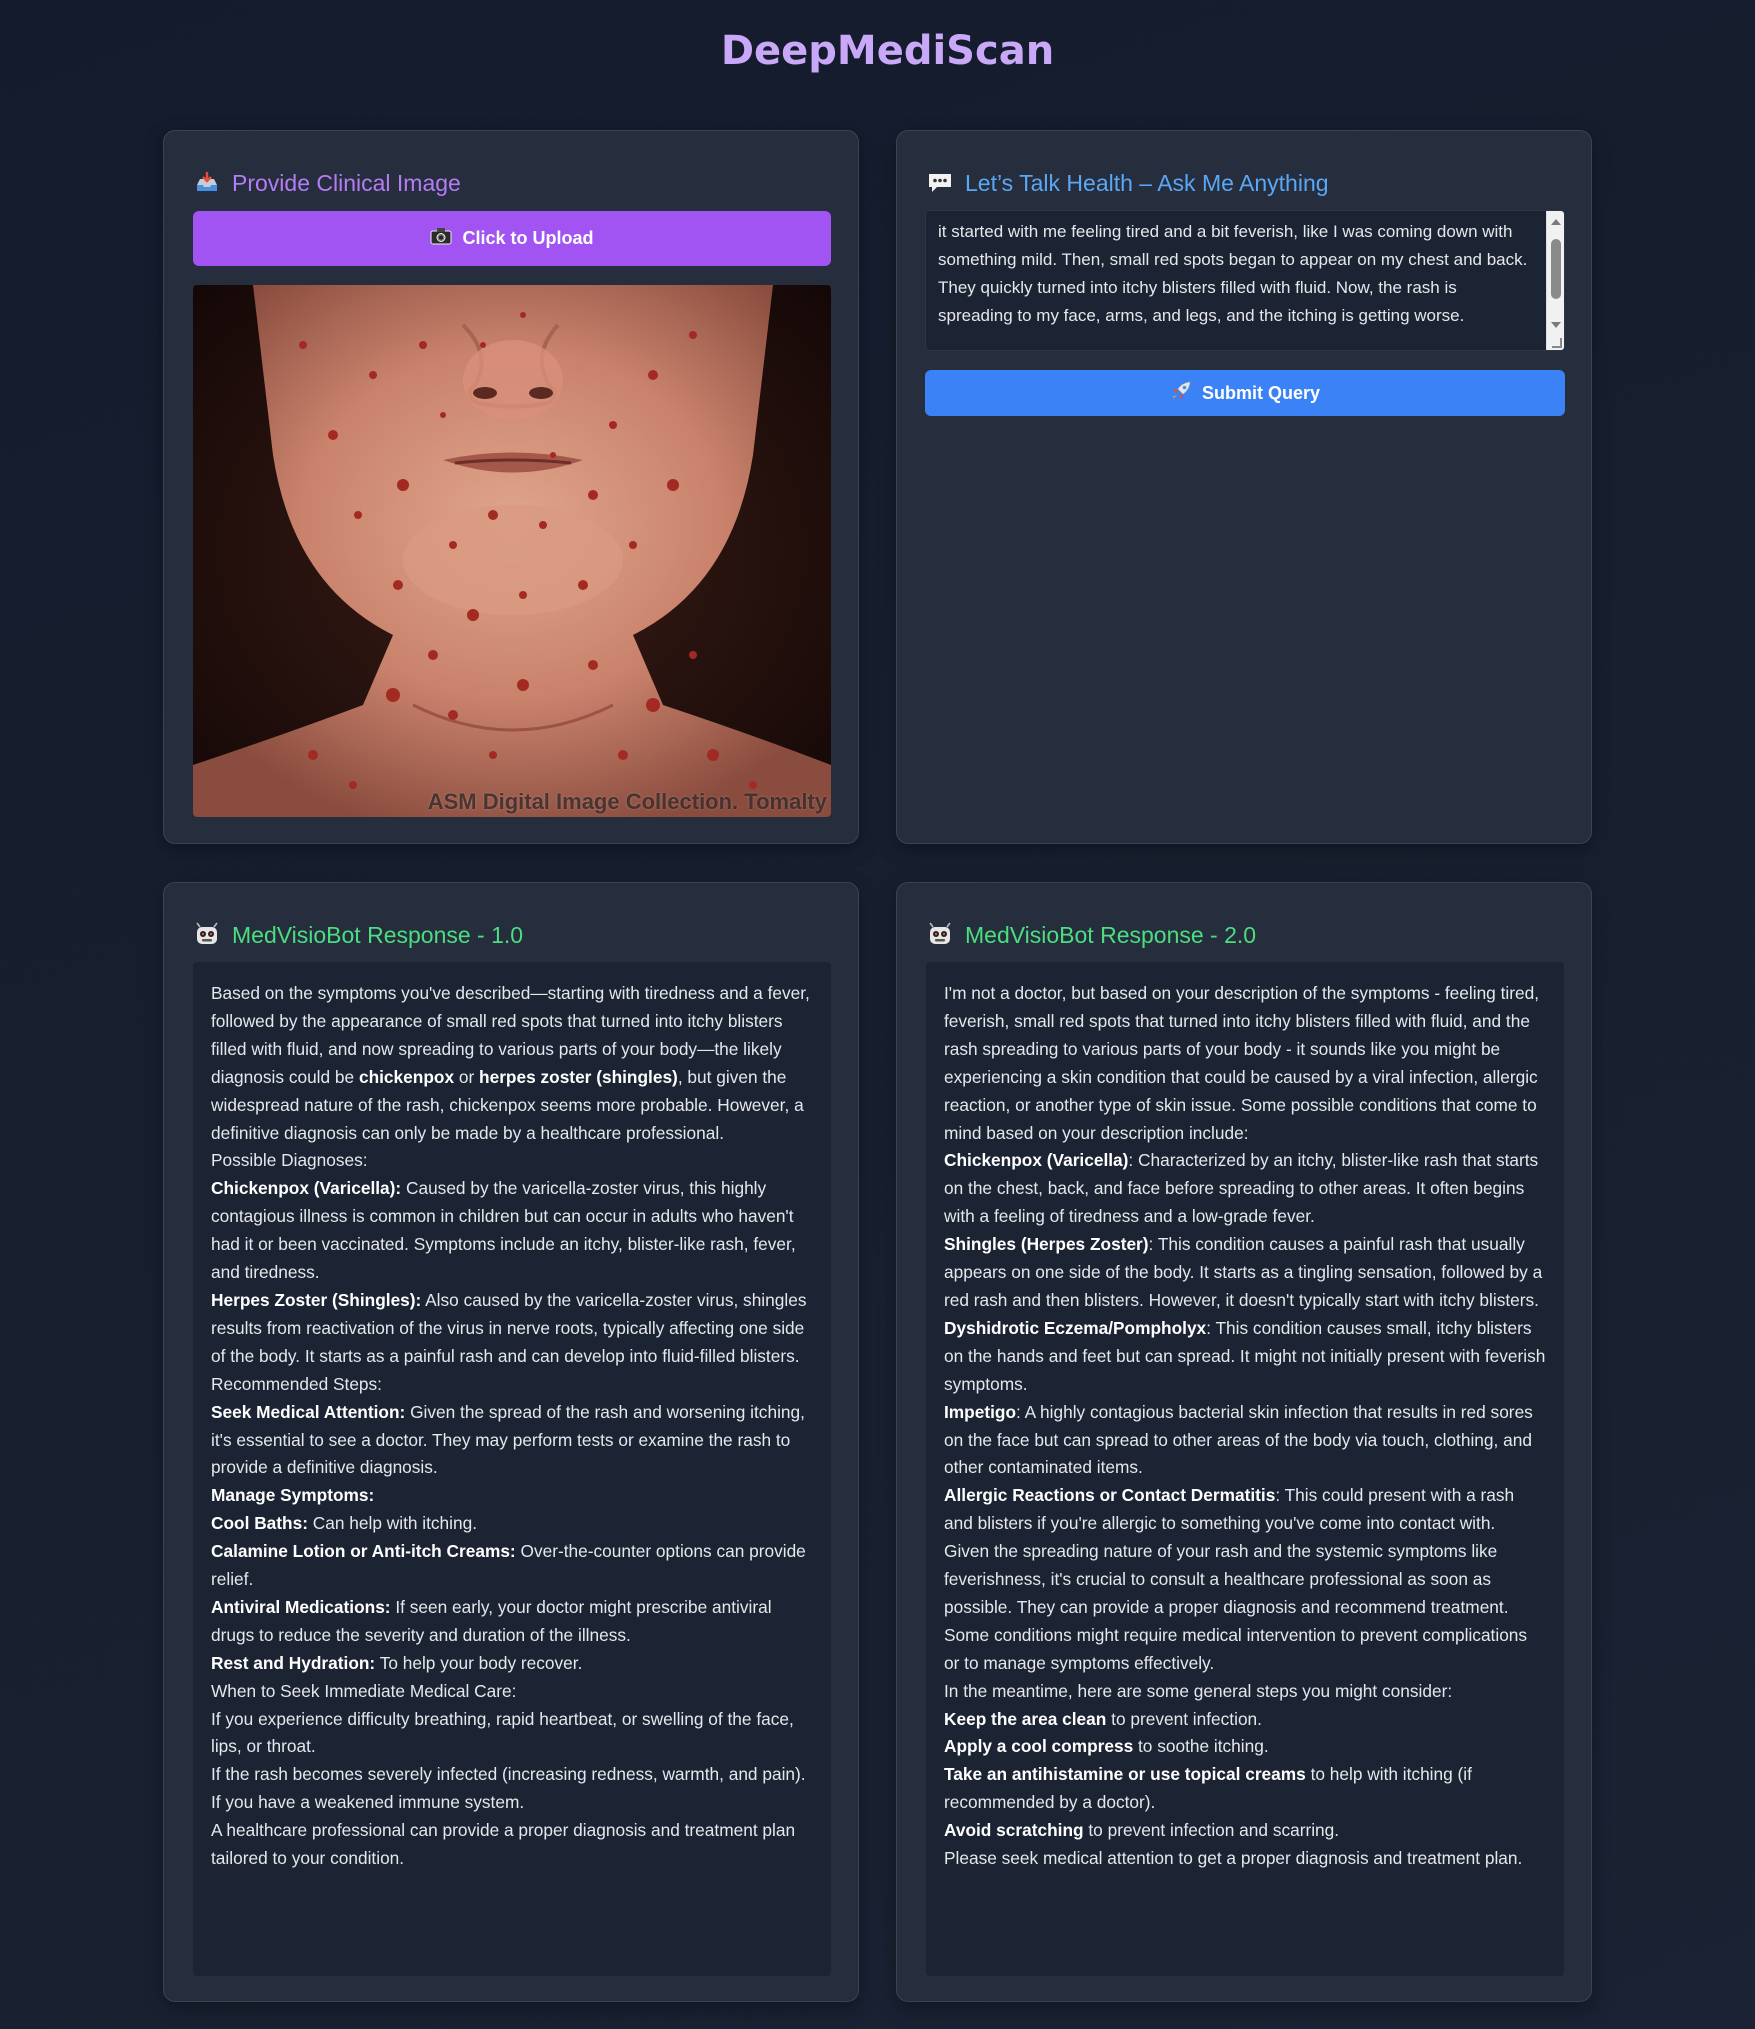 The image size is (1755, 2029). I want to click on upload-button: Click to Upload, so click(512, 238).